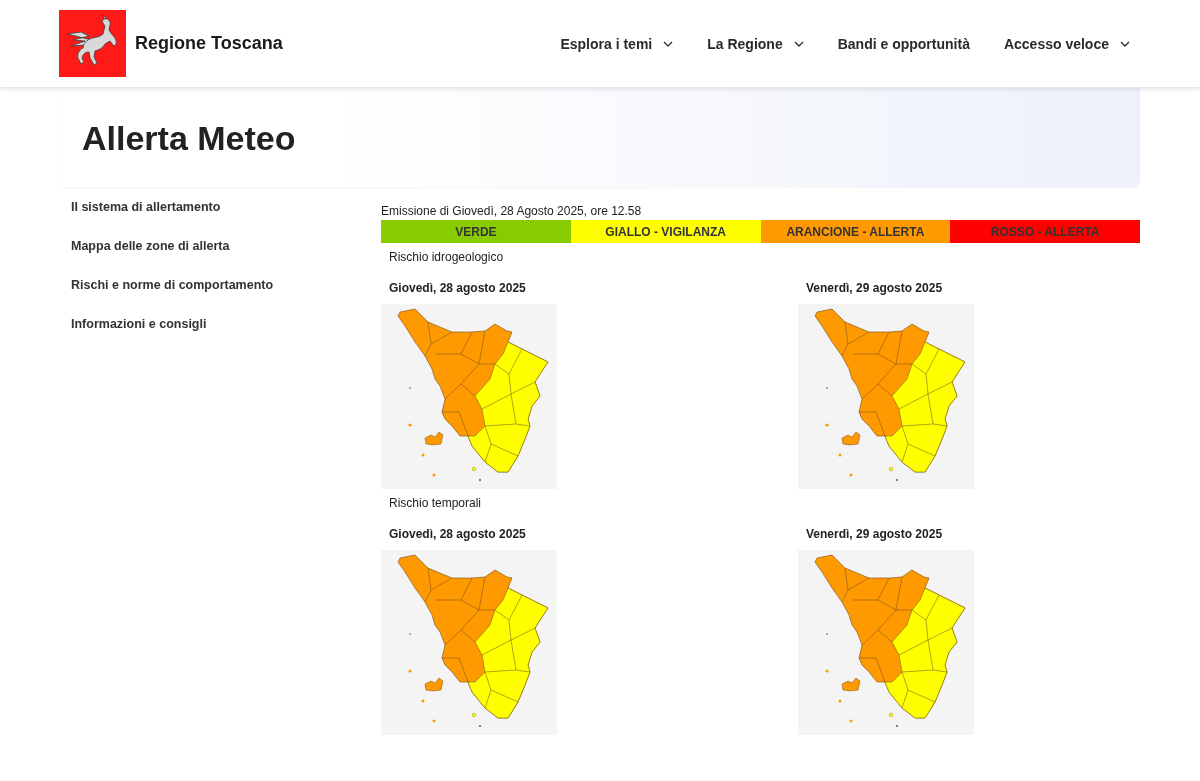  I want to click on winged-horse-icon, so click(92, 43).